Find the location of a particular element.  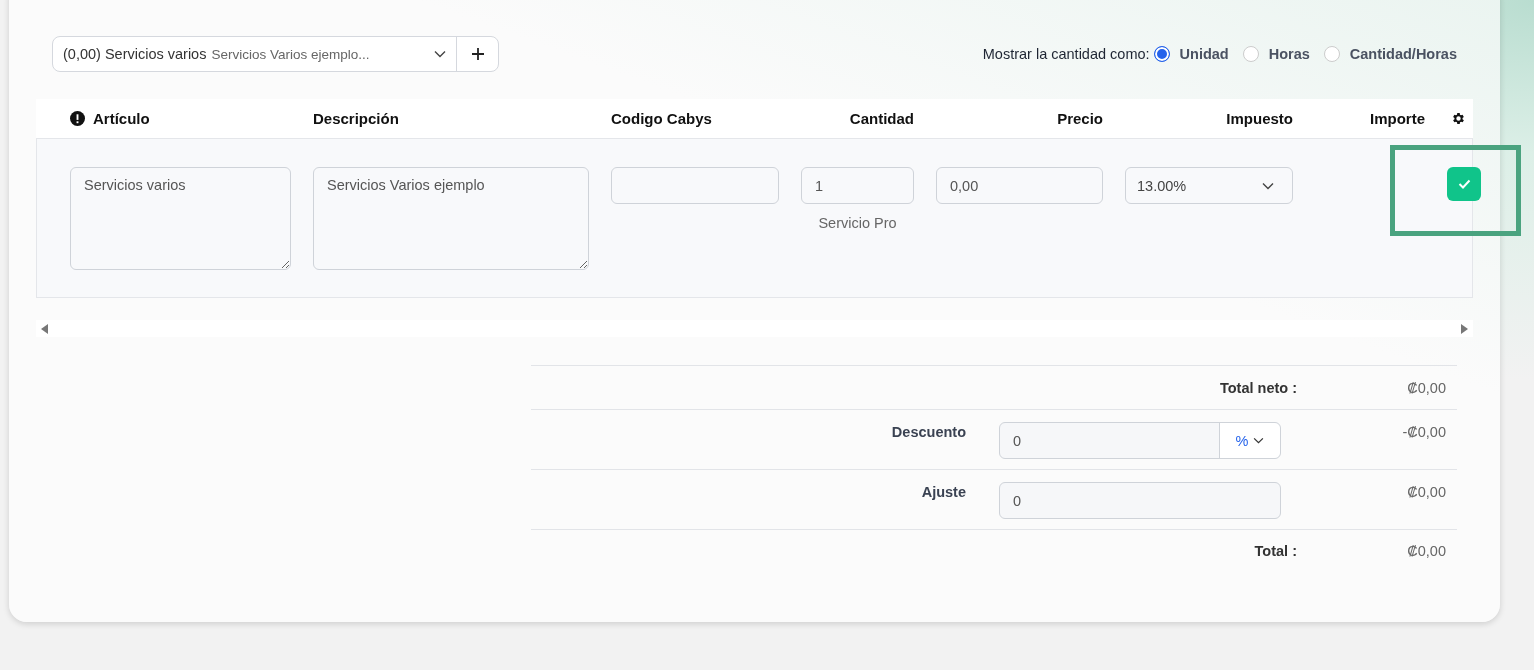

total-label: Total : is located at coordinates (1275, 551).